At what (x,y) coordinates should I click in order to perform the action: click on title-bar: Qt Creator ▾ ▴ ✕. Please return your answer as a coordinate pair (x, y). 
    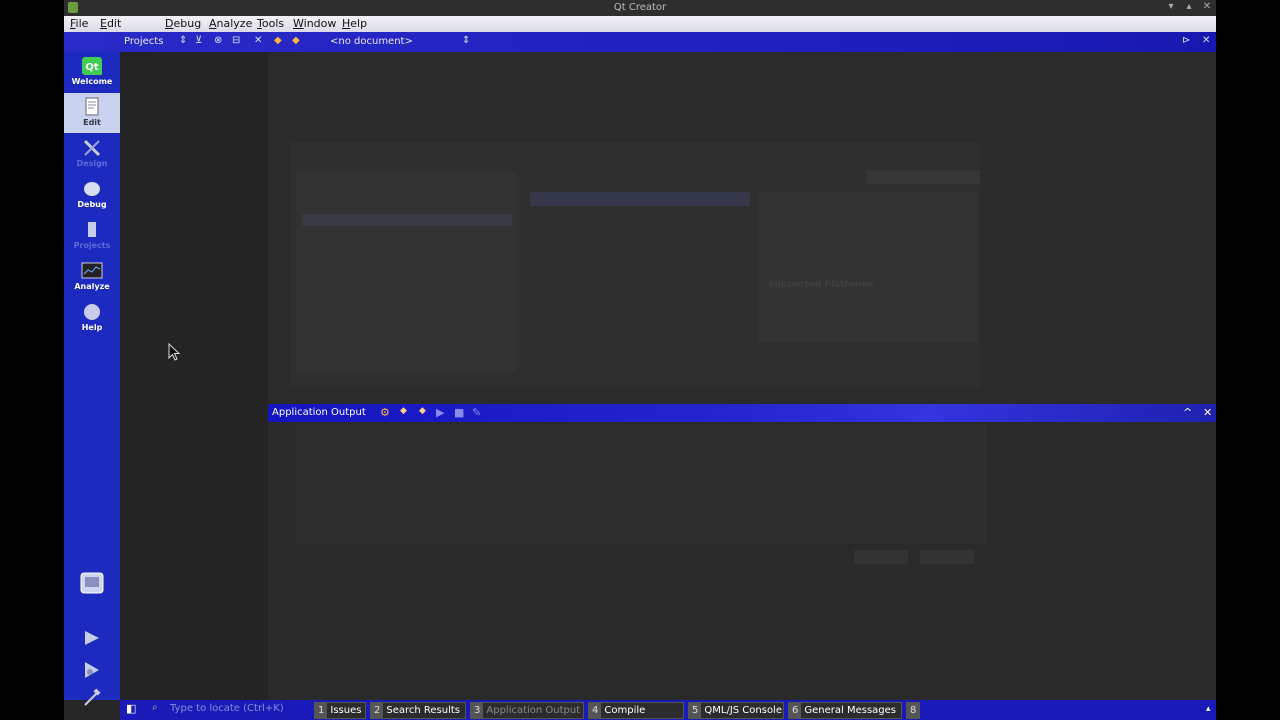
    Looking at the image, I should click on (640, 8).